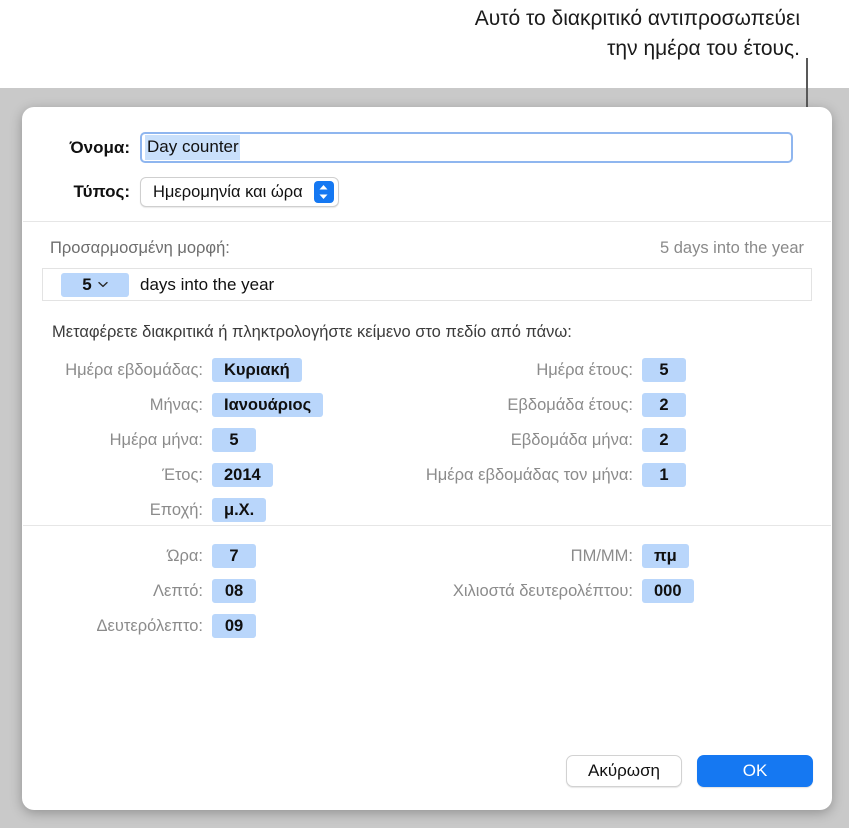 The width and height of the screenshot is (849, 828). What do you see at coordinates (665, 556) in the screenshot?
I see `token-chip-am-pm: πμ` at bounding box center [665, 556].